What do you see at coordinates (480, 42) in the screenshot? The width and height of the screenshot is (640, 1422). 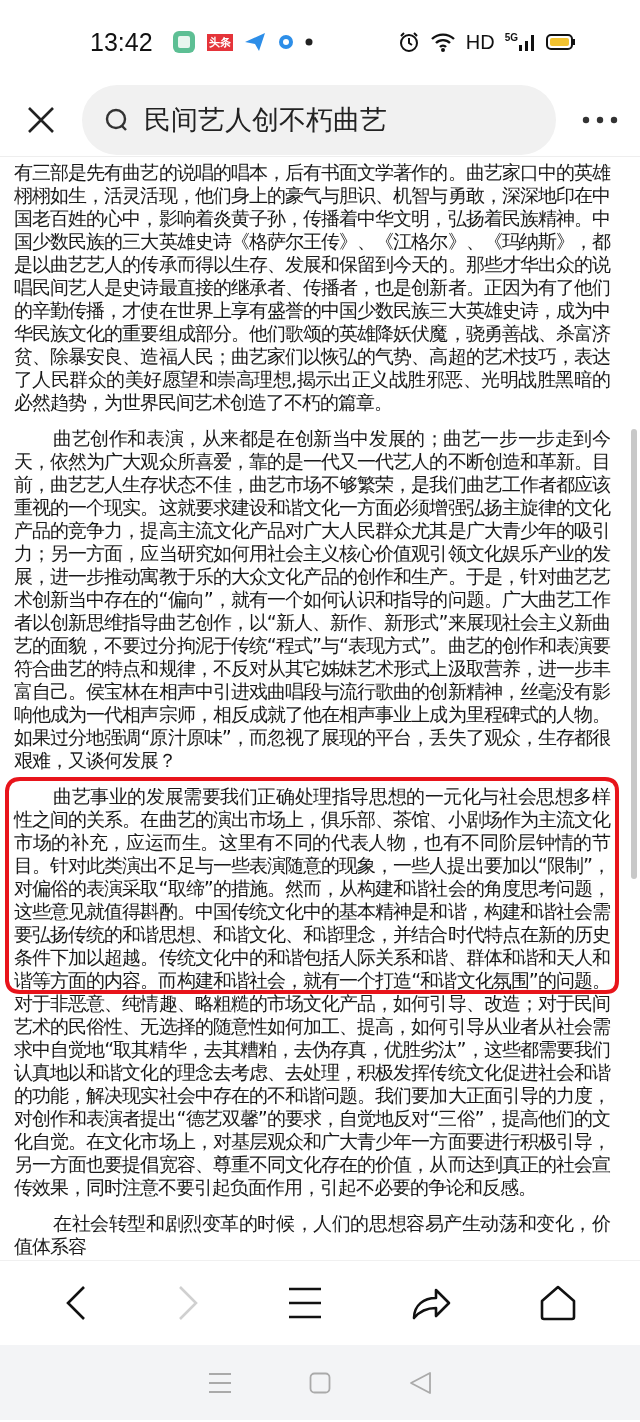 I see `network-label: HD` at bounding box center [480, 42].